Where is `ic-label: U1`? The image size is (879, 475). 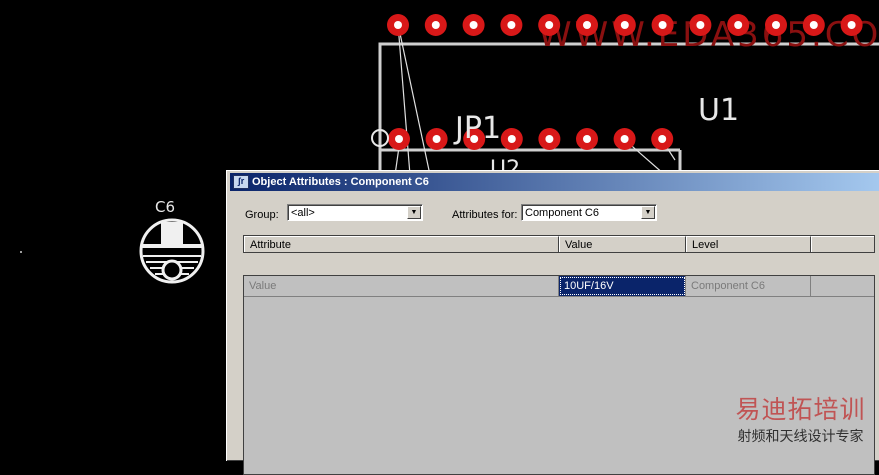 ic-label: U1 is located at coordinates (718, 110).